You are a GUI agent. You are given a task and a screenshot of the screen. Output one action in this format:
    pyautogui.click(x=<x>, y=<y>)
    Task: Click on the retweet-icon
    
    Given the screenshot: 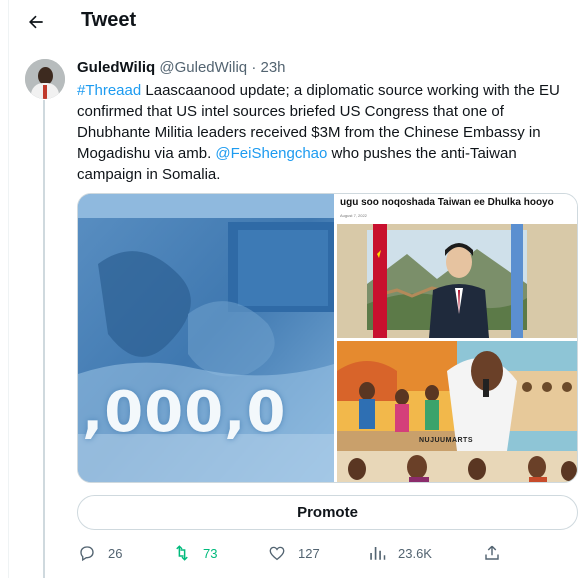 What is the action you would take?
    pyautogui.click(x=182, y=553)
    